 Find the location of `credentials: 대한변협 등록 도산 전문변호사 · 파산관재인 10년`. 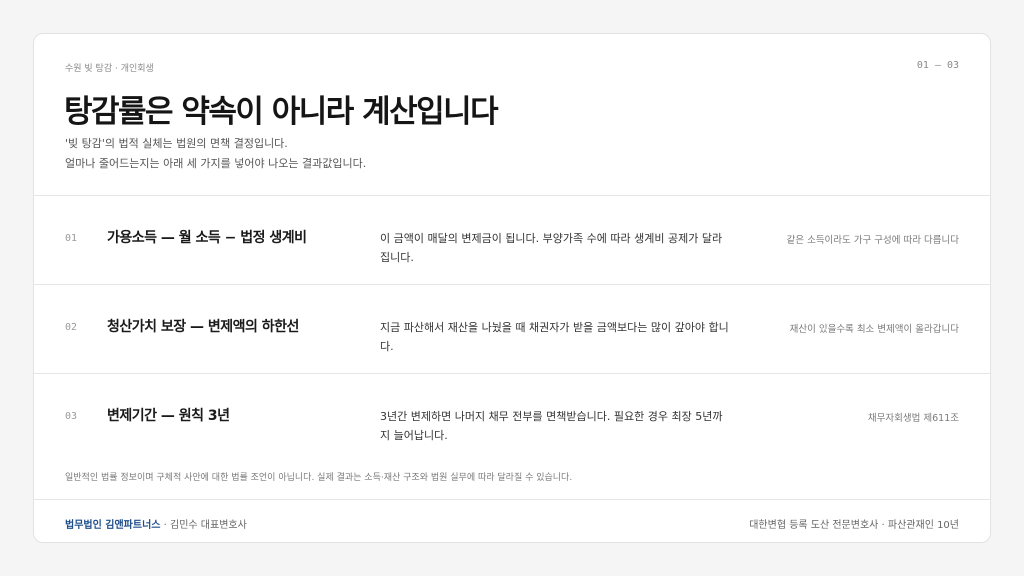

credentials: 대한변협 등록 도산 전문변호사 · 파산관재인 10년 is located at coordinates (854, 525).